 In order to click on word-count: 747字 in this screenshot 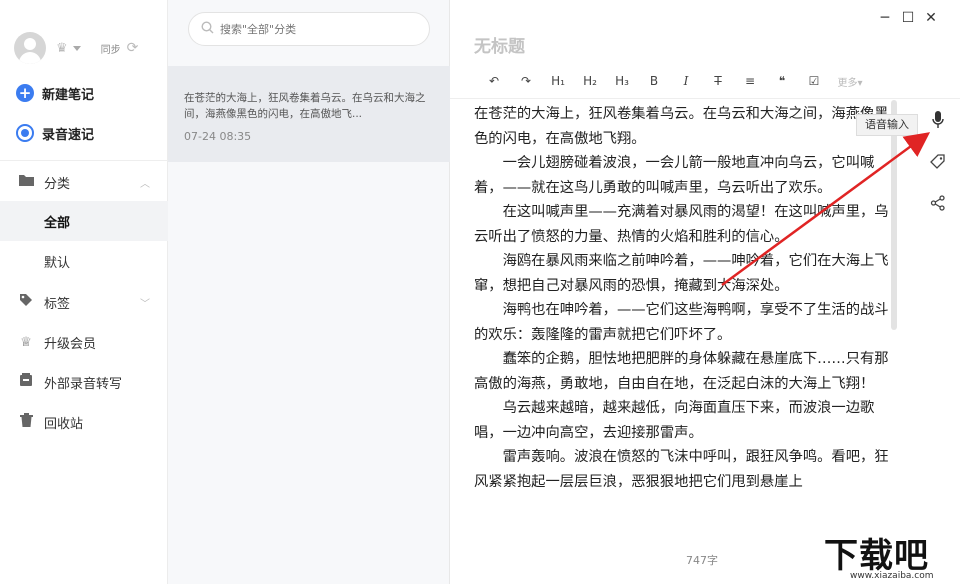, I will do `click(702, 560)`.